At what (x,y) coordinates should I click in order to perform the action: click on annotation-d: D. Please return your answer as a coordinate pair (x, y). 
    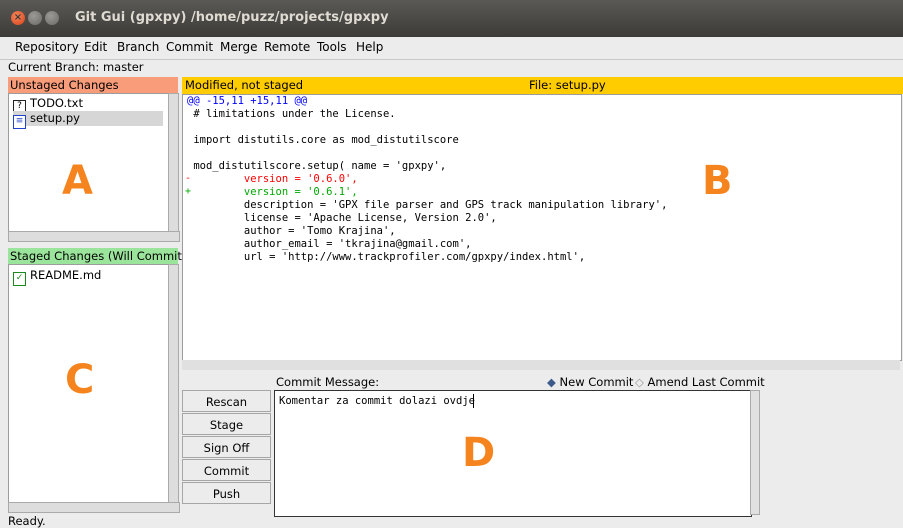
    Looking at the image, I should click on (479, 453).